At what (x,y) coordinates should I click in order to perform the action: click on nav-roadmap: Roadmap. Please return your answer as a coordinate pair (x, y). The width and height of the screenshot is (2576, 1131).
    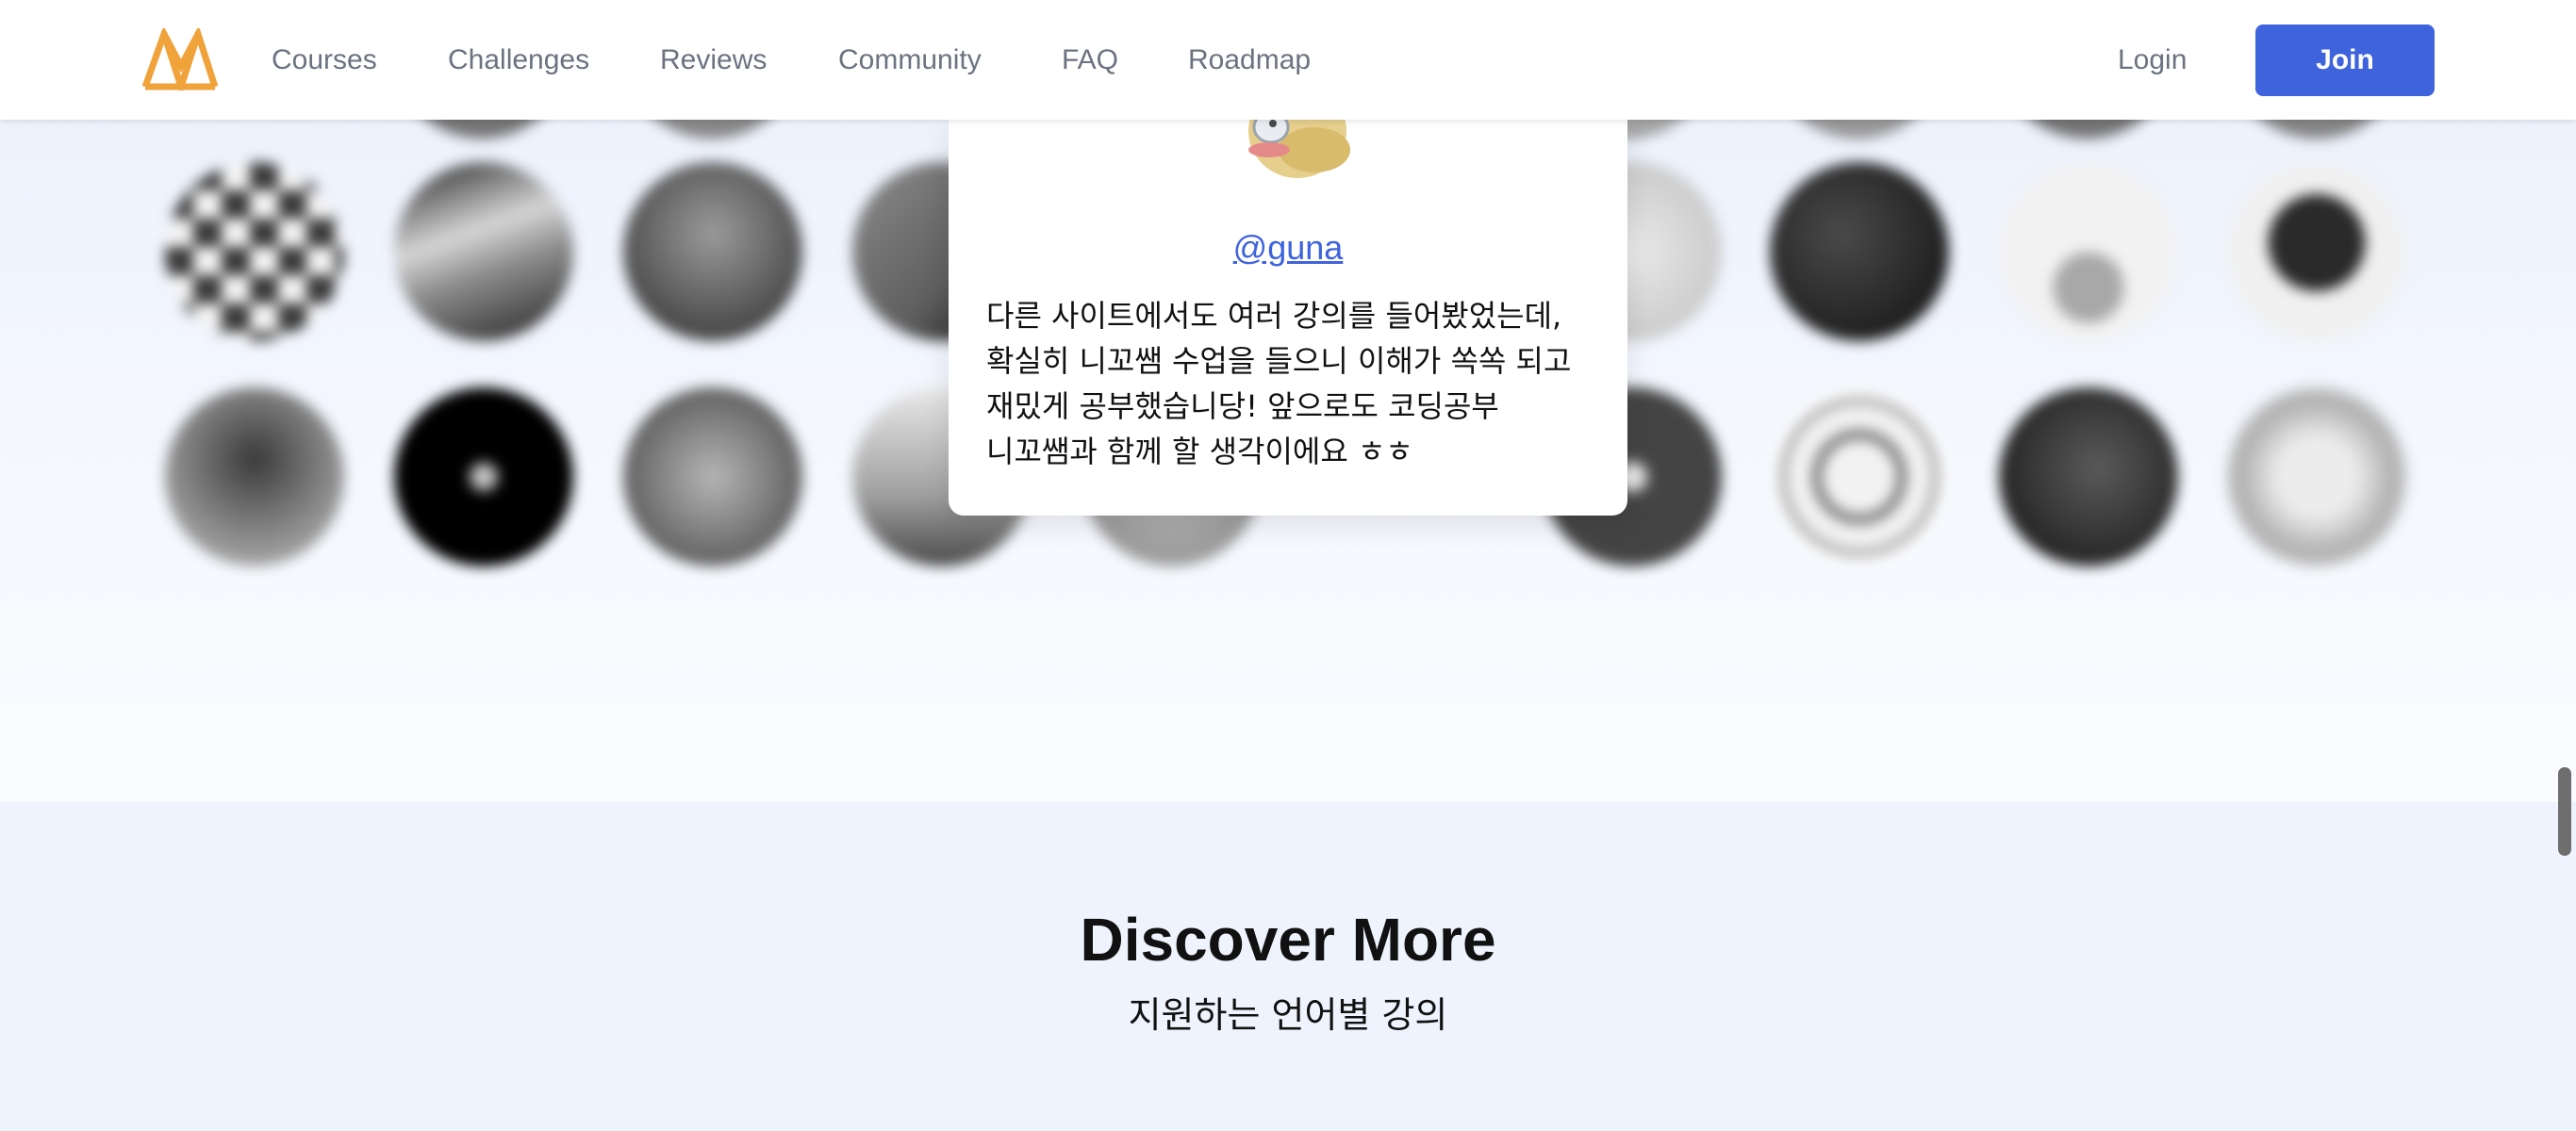
    Looking at the image, I should click on (1249, 60).